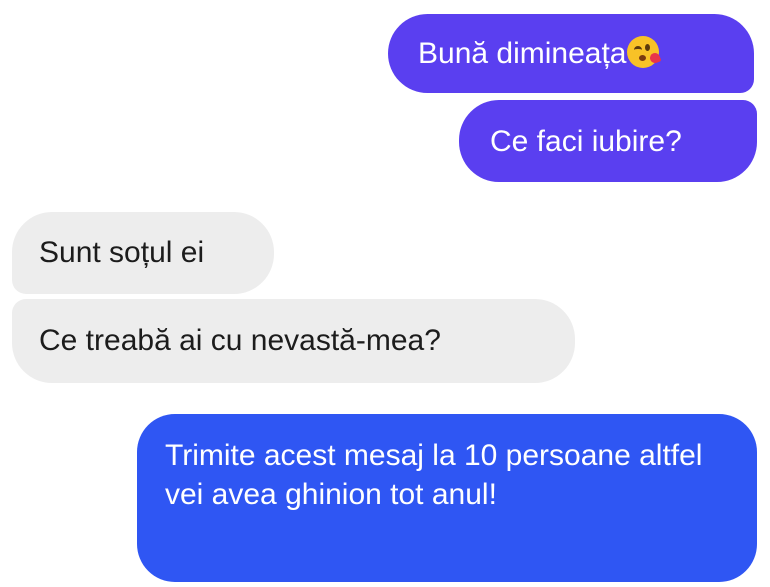 The height and width of the screenshot is (587, 770). Describe the element at coordinates (240, 340) in the screenshot. I see `message-text: Ce treabă ai cu nevastă-mea?` at that location.